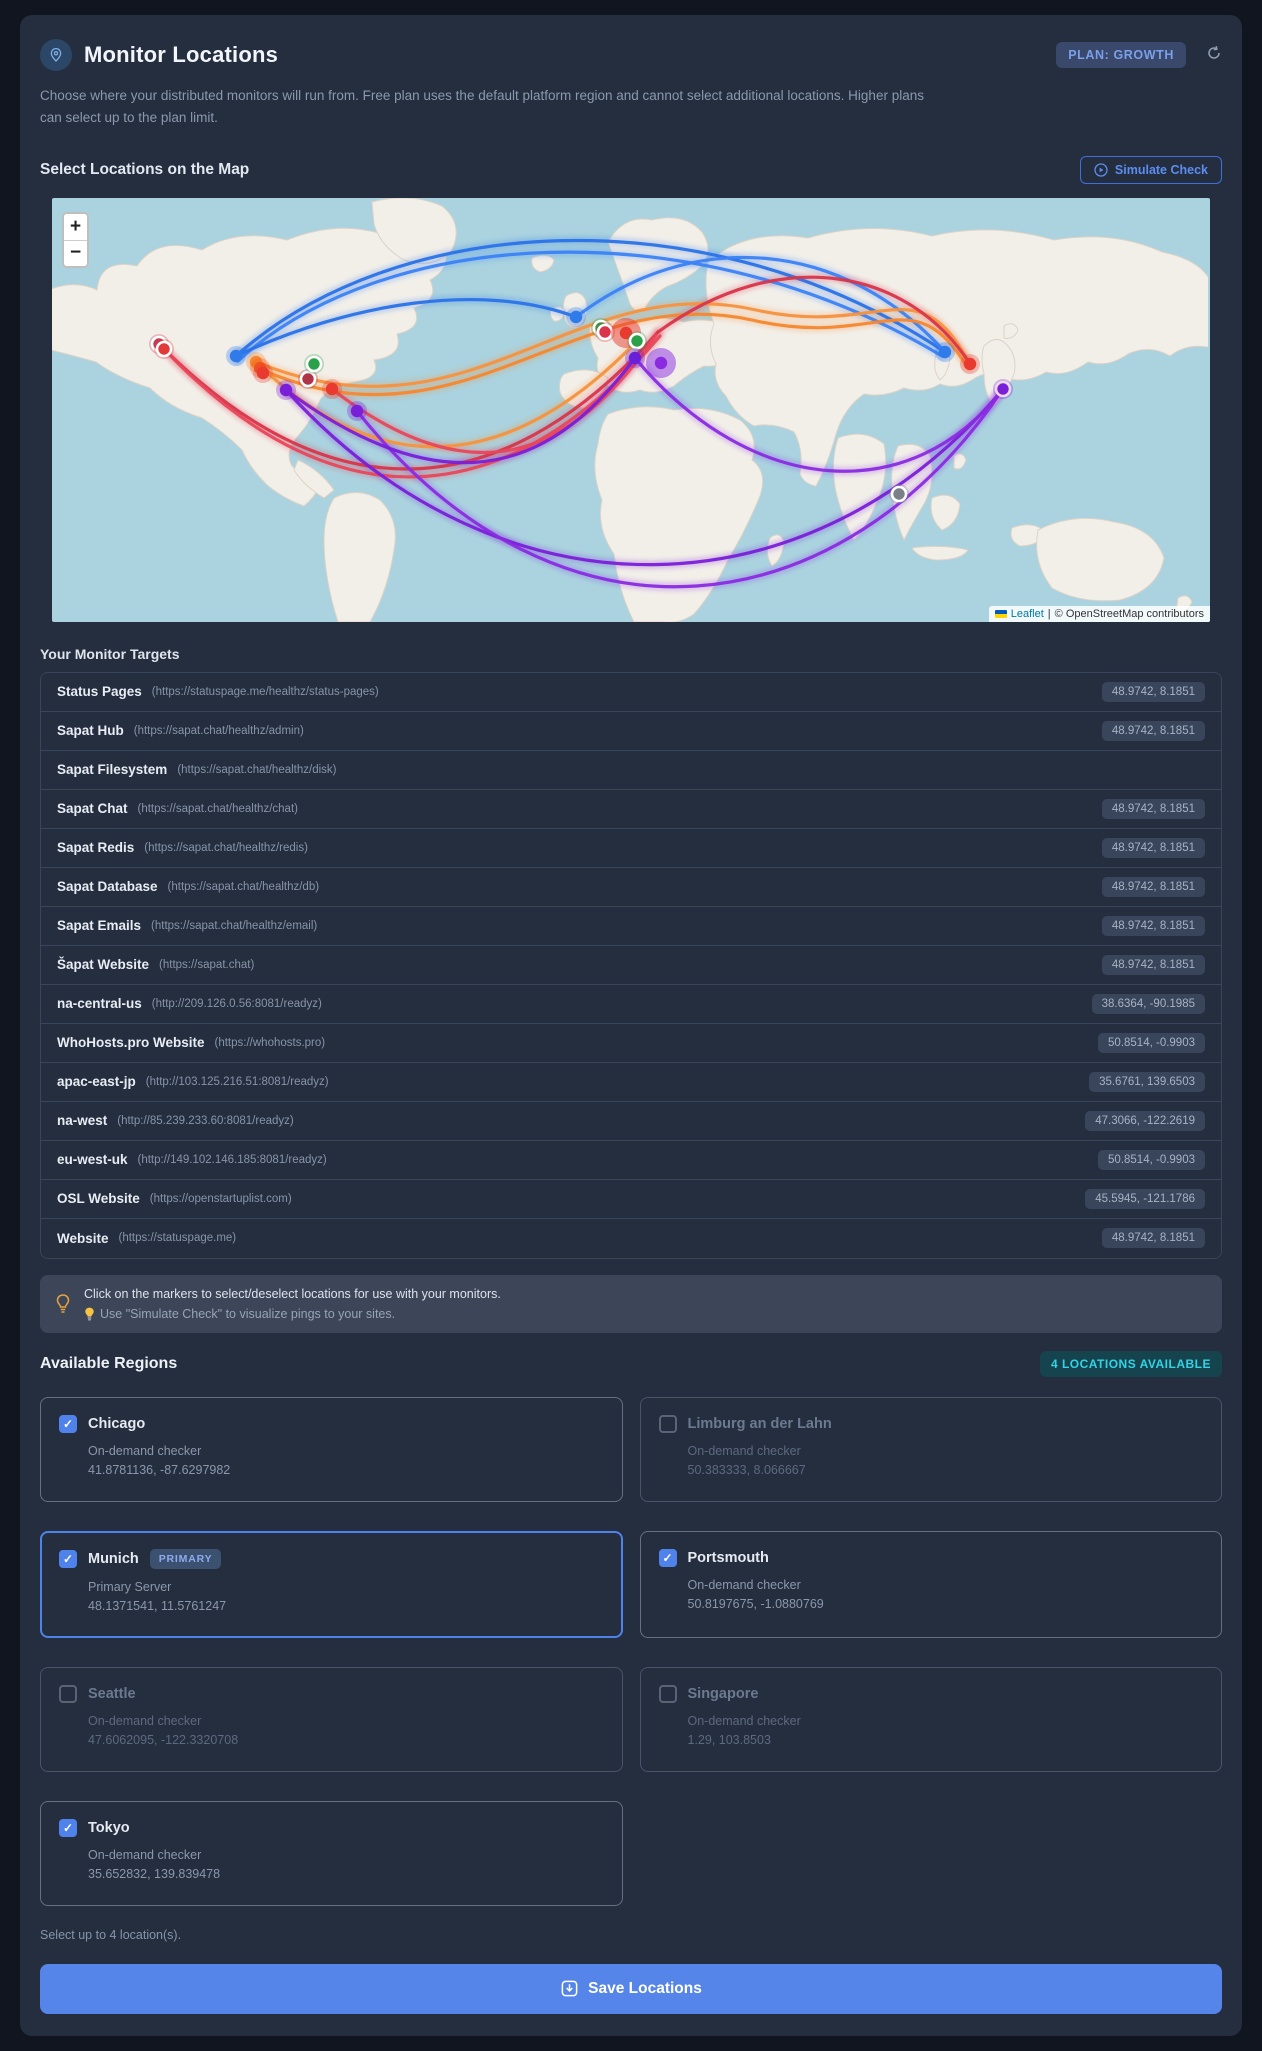 This screenshot has height=2051, width=1262. I want to click on target-name: Status Pages, so click(99, 692).